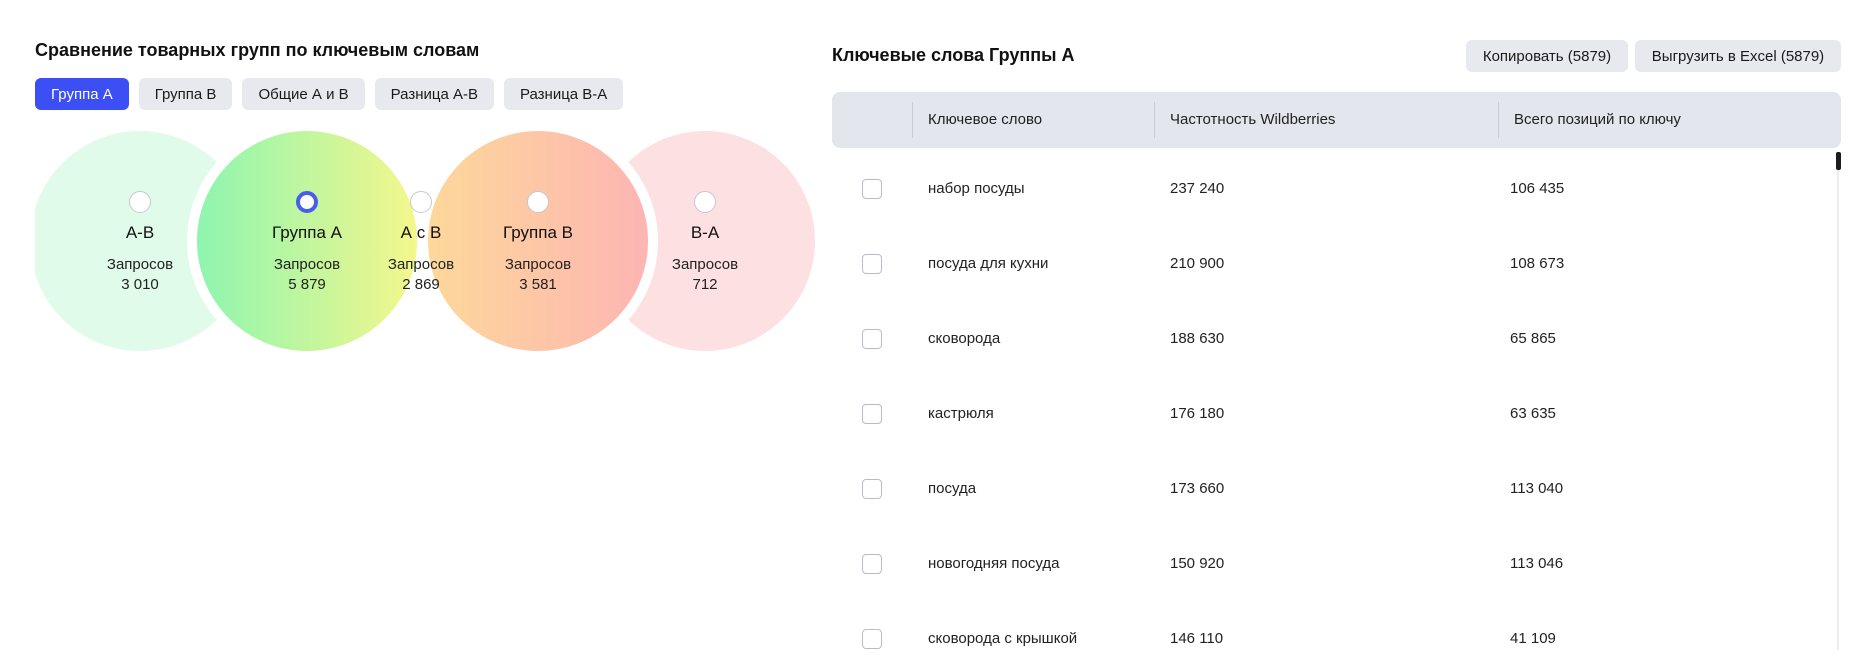  What do you see at coordinates (976, 188) in the screenshot?
I see `keyword-cell: набор посуды` at bounding box center [976, 188].